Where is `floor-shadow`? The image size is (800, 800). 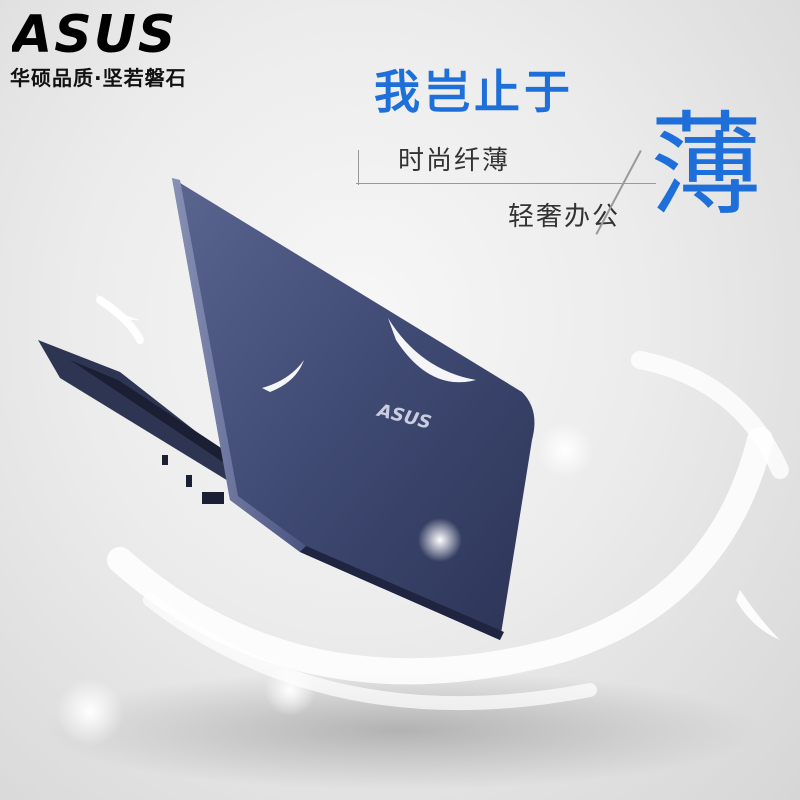
floor-shadow is located at coordinates (400, 730).